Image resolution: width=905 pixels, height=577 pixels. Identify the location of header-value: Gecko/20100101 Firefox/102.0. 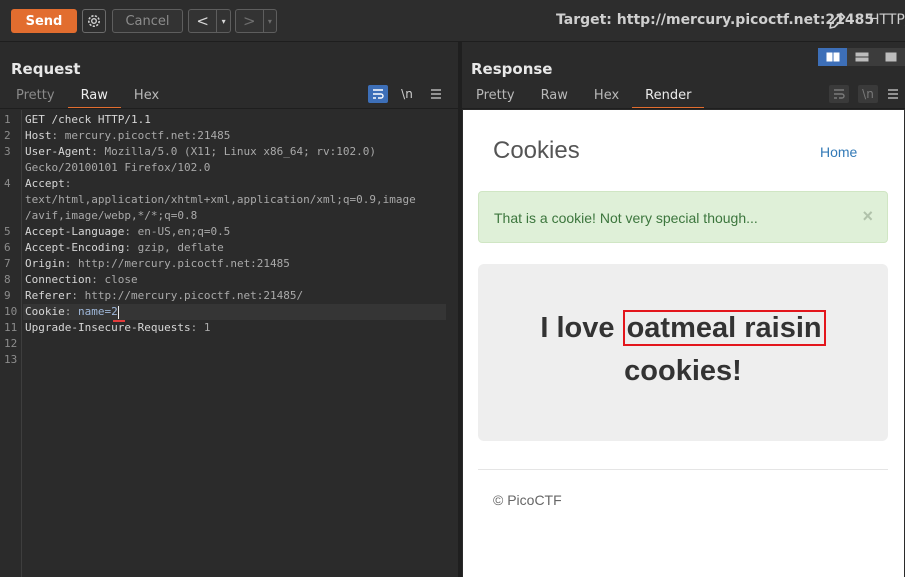
(118, 167).